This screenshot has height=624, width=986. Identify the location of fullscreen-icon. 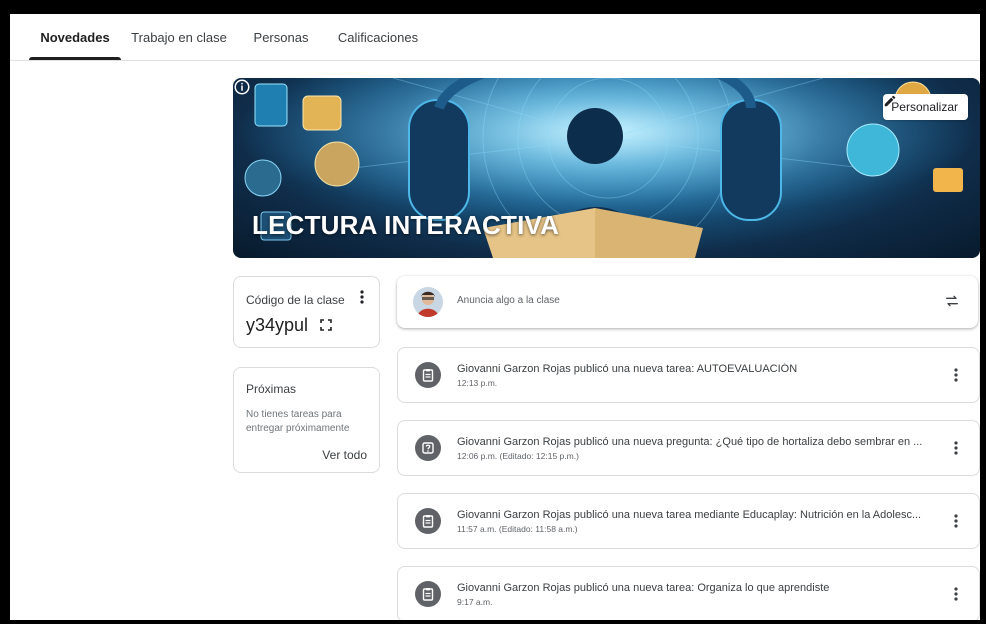
(326, 325).